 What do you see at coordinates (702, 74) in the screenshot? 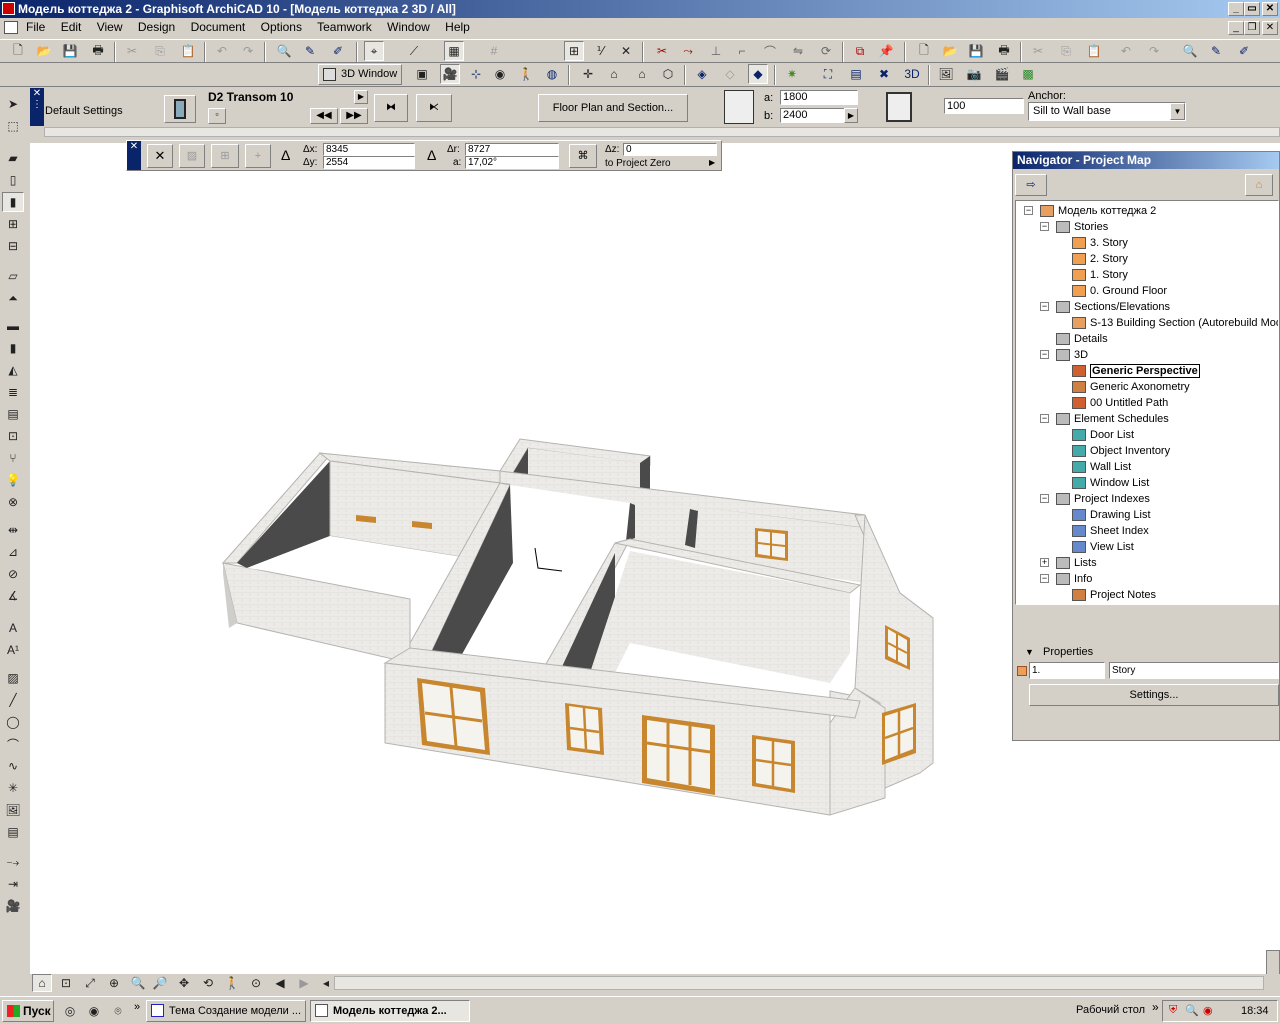
I see `hidden-line-icon: ◈` at bounding box center [702, 74].